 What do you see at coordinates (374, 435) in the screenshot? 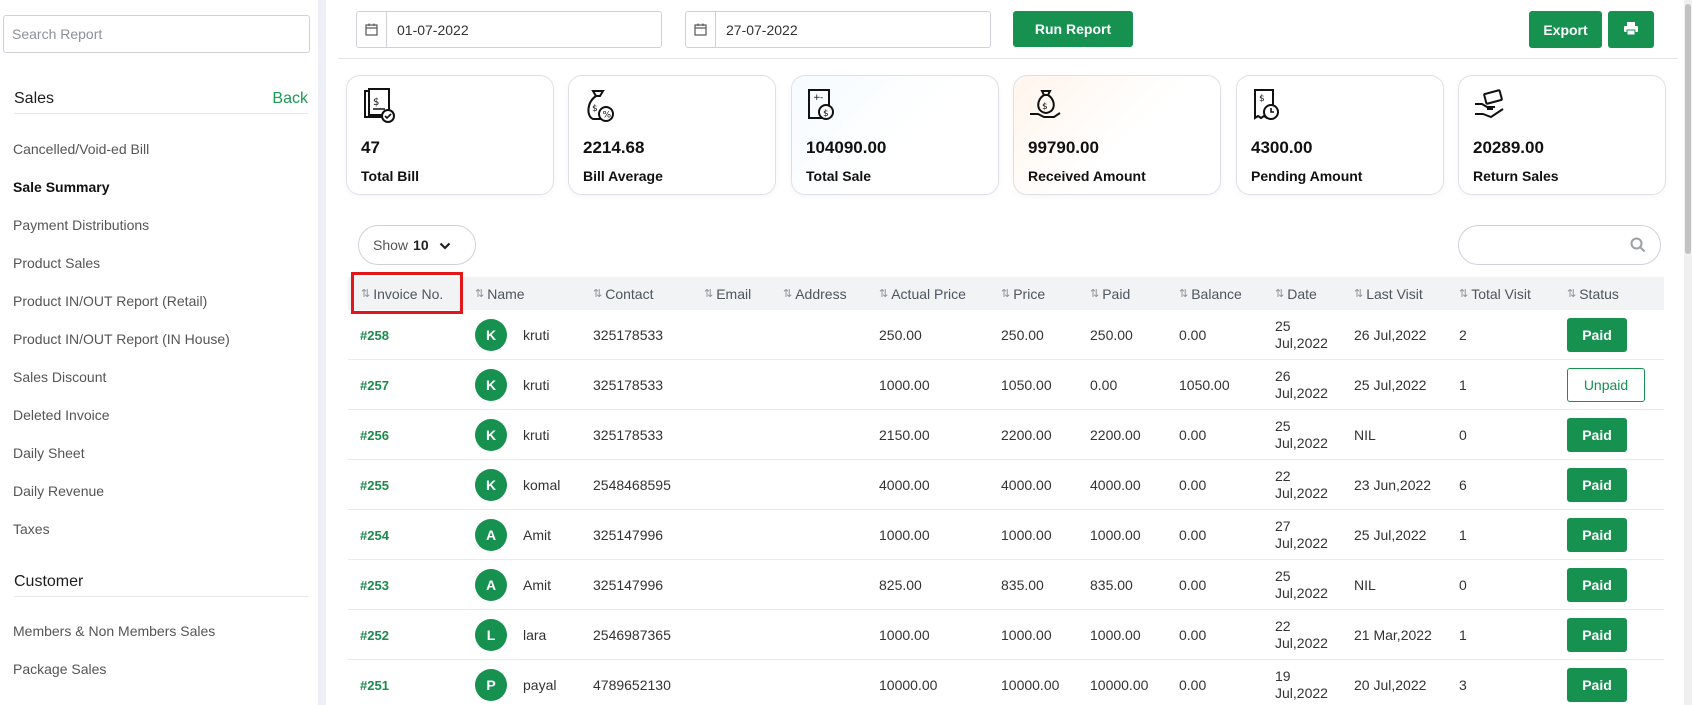
I see `invoice-link: #256` at bounding box center [374, 435].